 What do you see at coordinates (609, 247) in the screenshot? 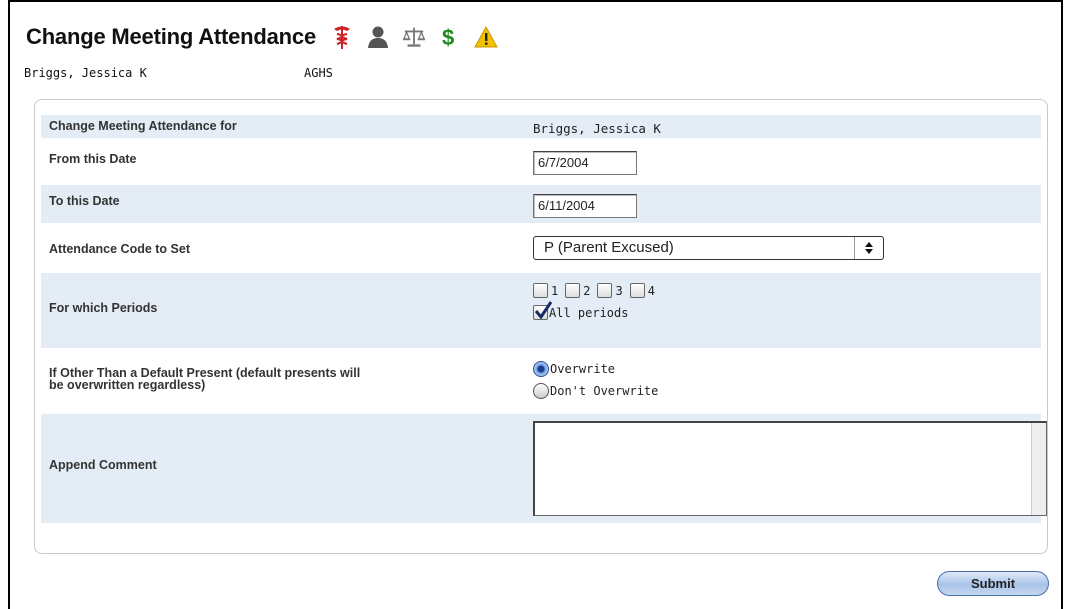
I see `attendance-code-value: P (Parent Excused)` at bounding box center [609, 247].